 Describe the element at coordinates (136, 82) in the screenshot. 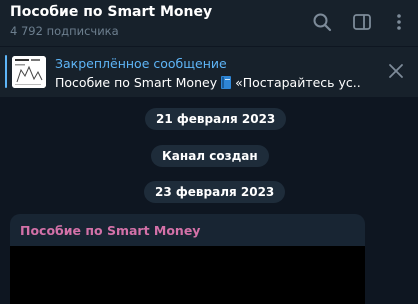

I see `pinned-preview-title: Пособие по Smart Money` at that location.